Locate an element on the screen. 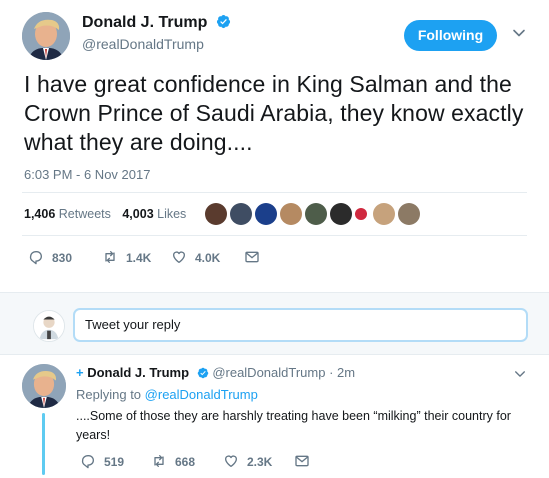 The width and height of the screenshot is (549, 478). retweets-count: 1,406 is located at coordinates (40, 214).